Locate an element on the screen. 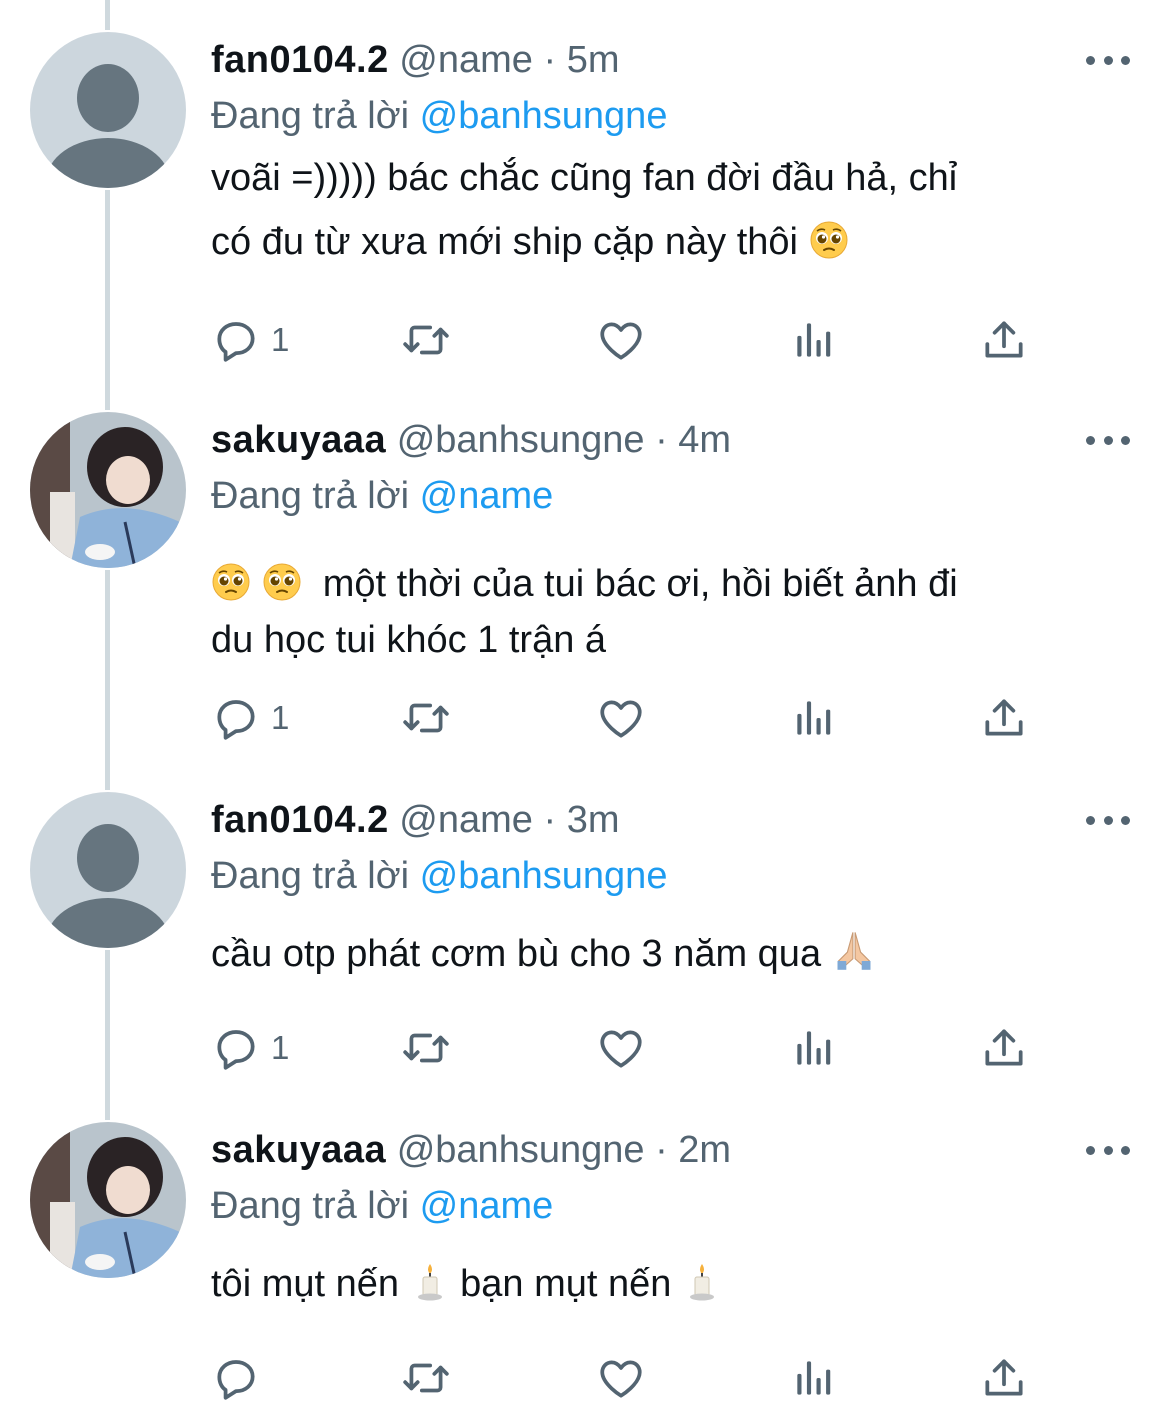 This screenshot has height=1424, width=1170. thread-line is located at coordinates (107, 15).